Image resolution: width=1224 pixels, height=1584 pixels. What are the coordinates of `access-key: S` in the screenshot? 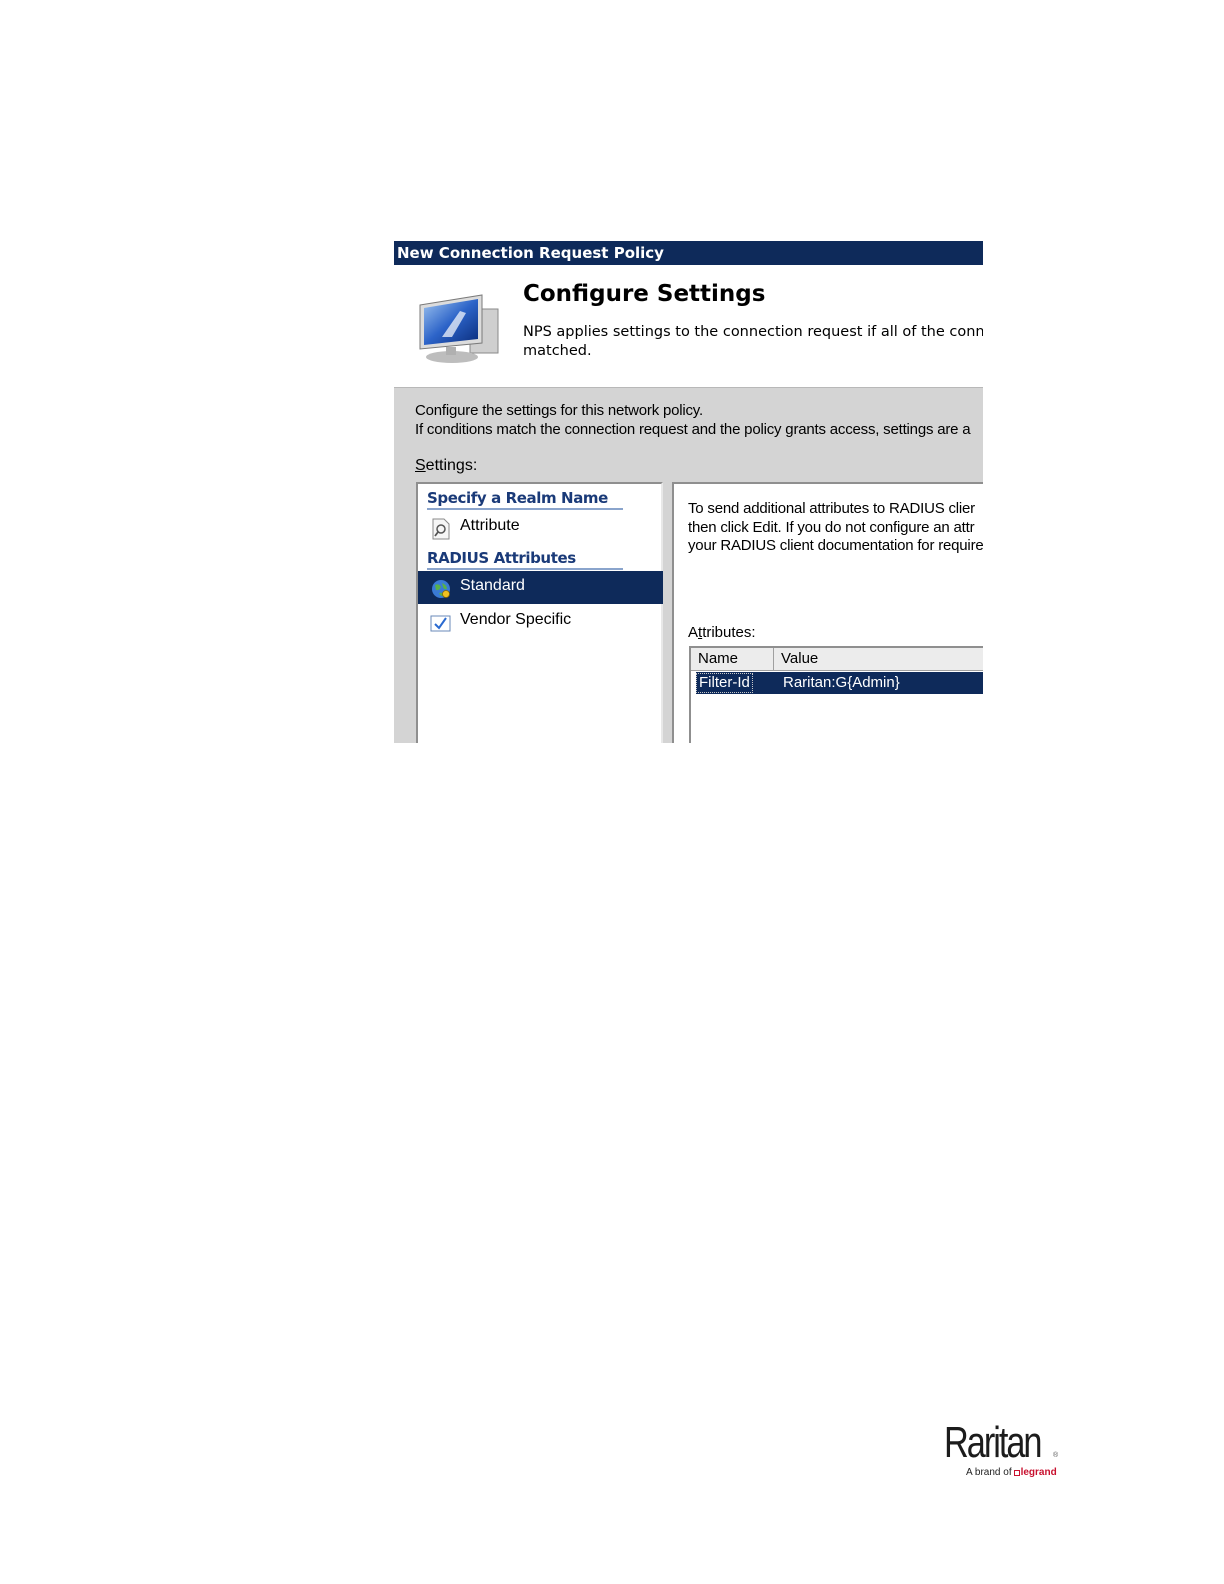 It's located at (420, 465).